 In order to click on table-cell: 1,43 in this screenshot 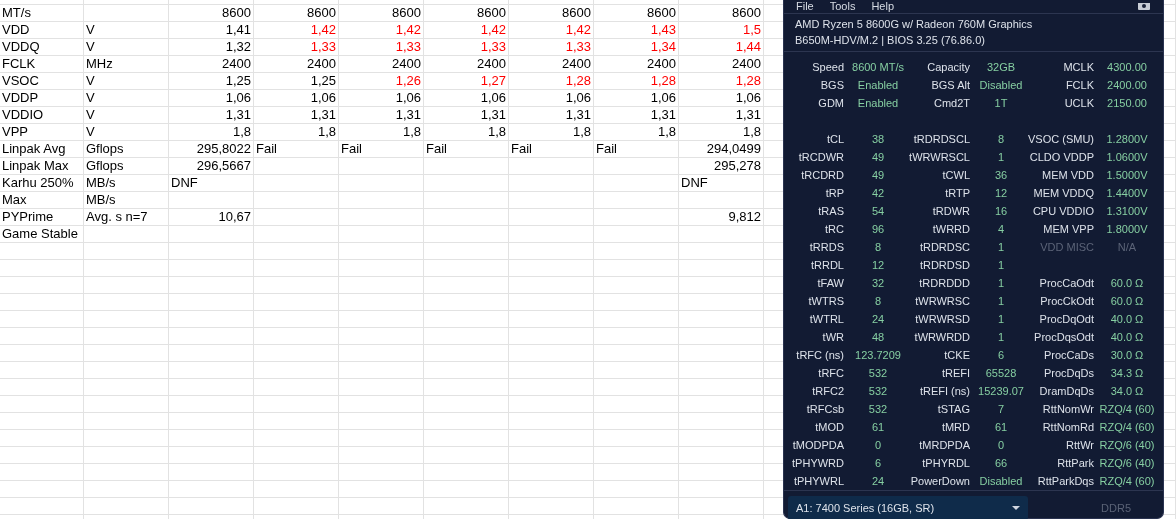, I will do `click(663, 30)`.